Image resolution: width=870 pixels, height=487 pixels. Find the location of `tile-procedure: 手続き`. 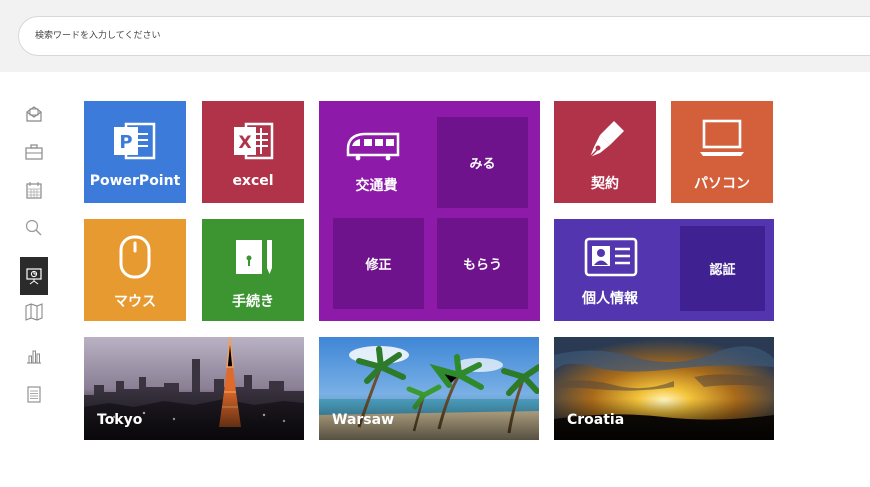

tile-procedure: 手続き is located at coordinates (253, 270).